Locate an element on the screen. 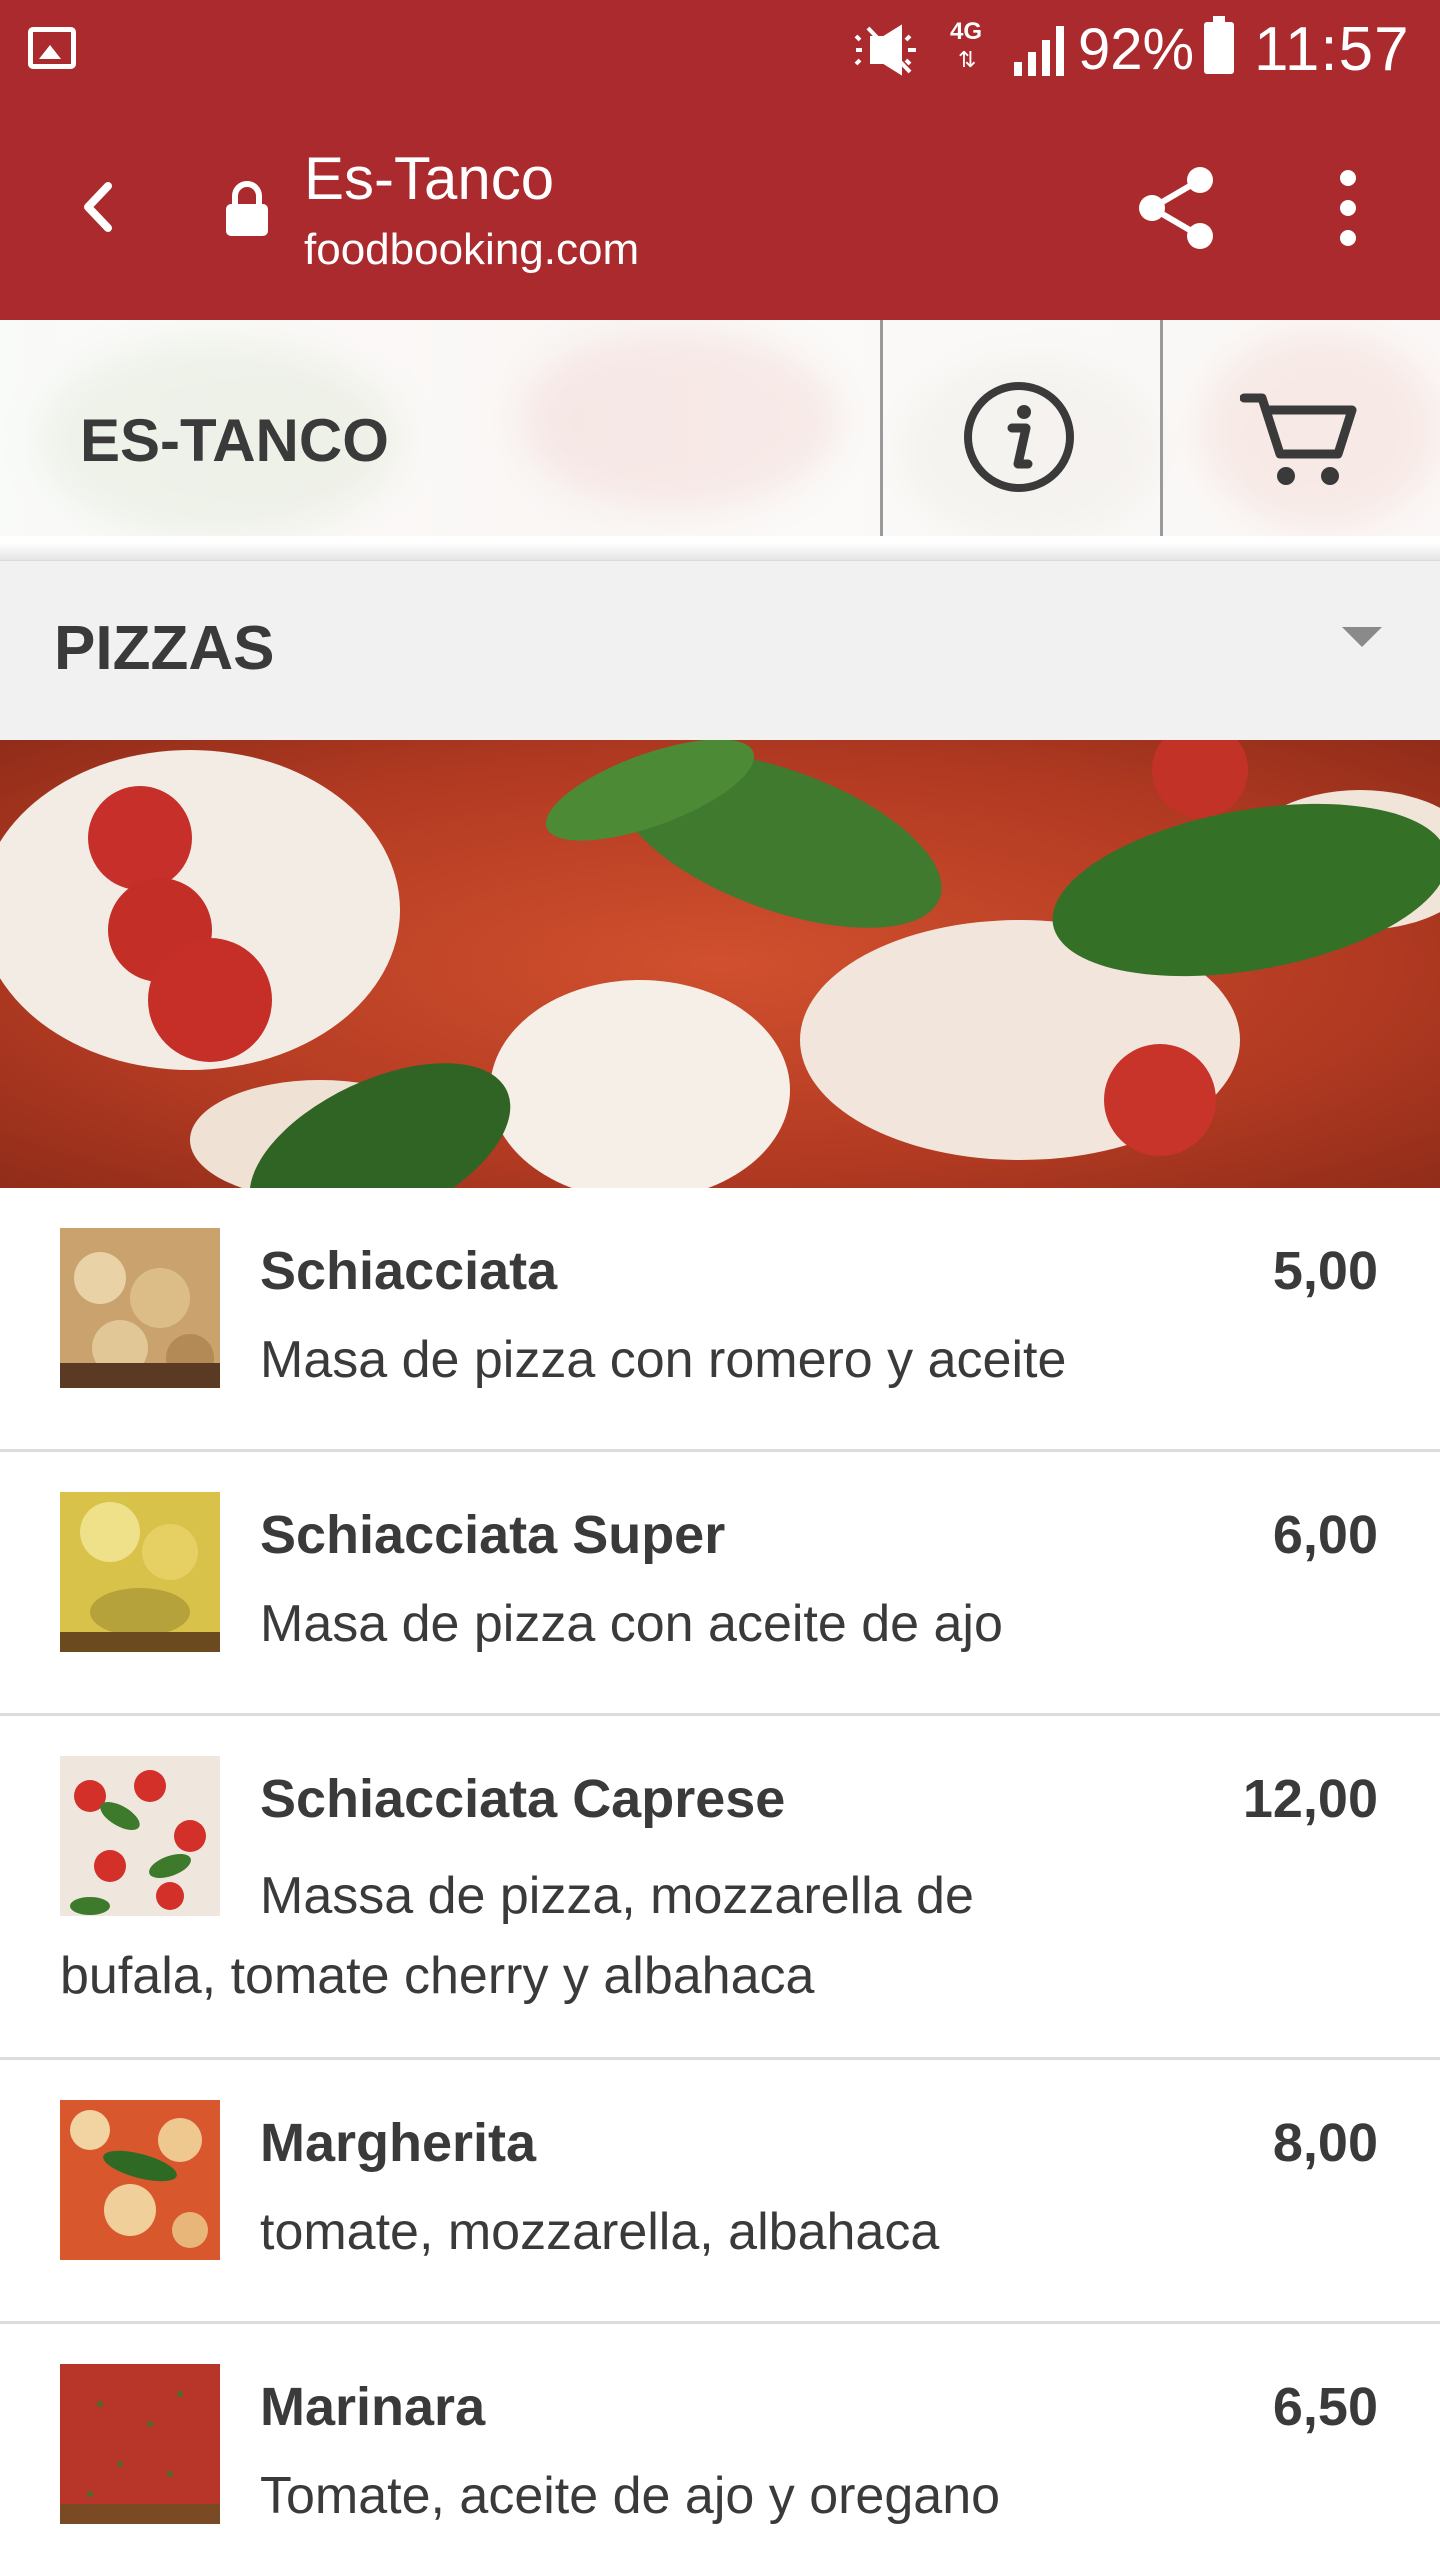  item-price: 5,00 is located at coordinates (1325, 1271).